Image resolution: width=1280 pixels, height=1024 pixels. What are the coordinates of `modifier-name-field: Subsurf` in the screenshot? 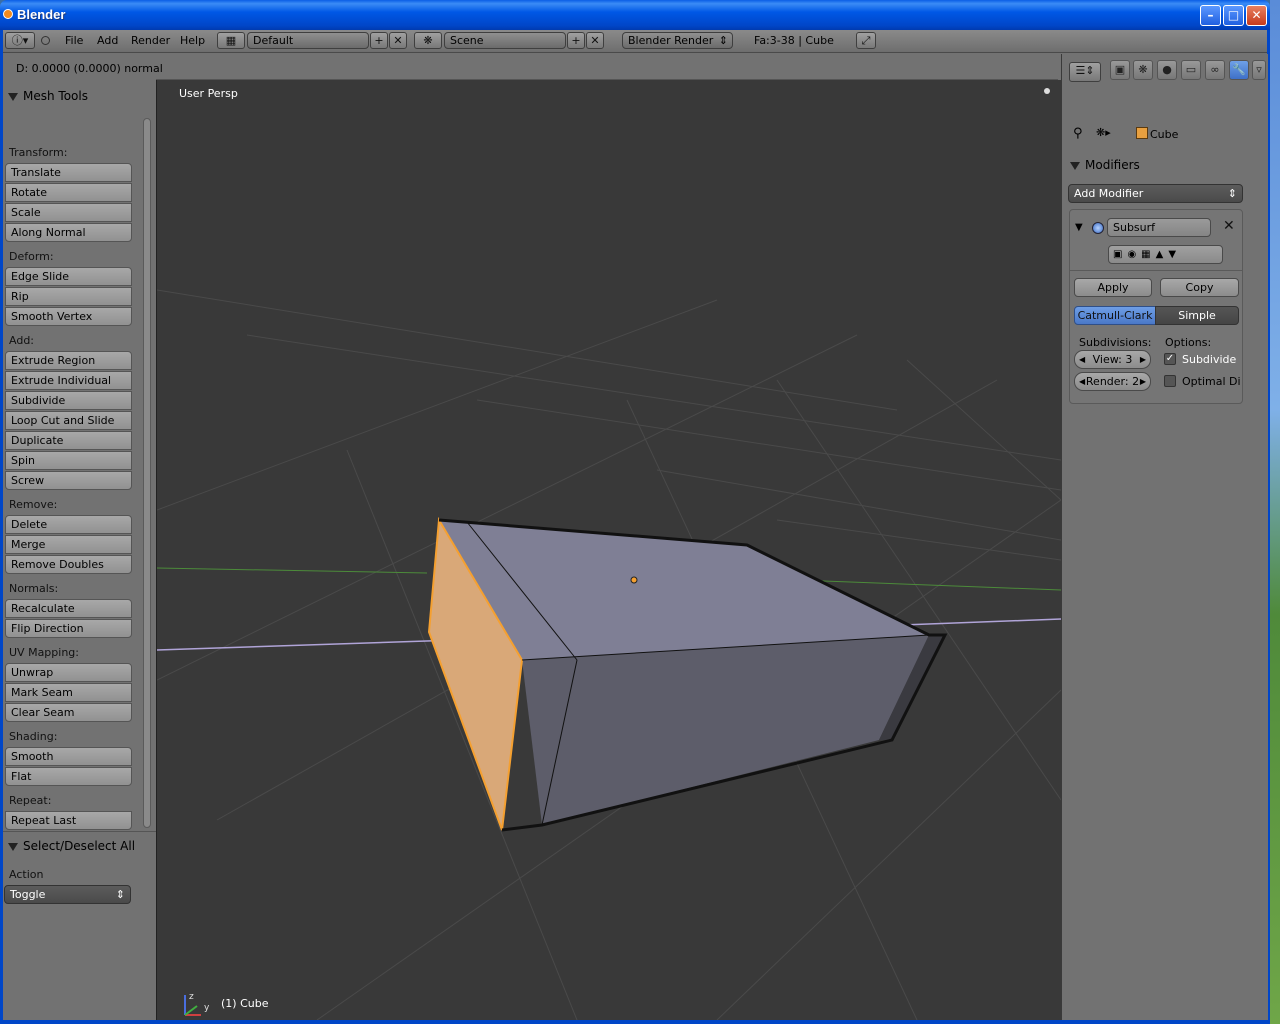 It's located at (1159, 227).